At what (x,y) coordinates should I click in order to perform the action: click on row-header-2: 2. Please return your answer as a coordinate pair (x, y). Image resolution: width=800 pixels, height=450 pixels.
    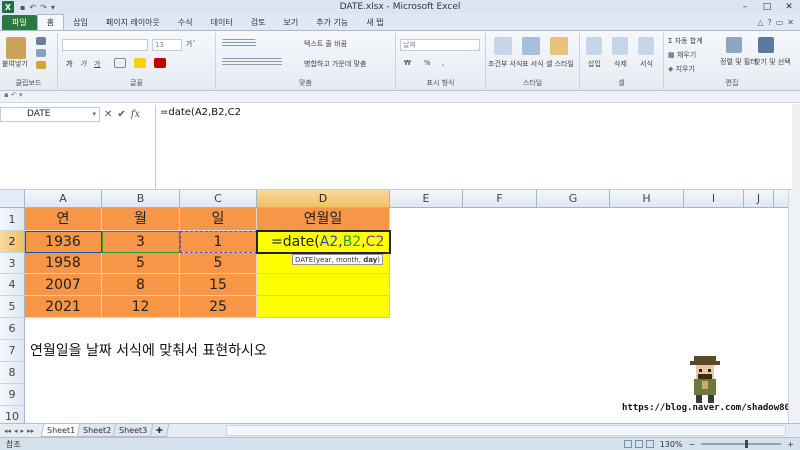
    Looking at the image, I should click on (12, 242).